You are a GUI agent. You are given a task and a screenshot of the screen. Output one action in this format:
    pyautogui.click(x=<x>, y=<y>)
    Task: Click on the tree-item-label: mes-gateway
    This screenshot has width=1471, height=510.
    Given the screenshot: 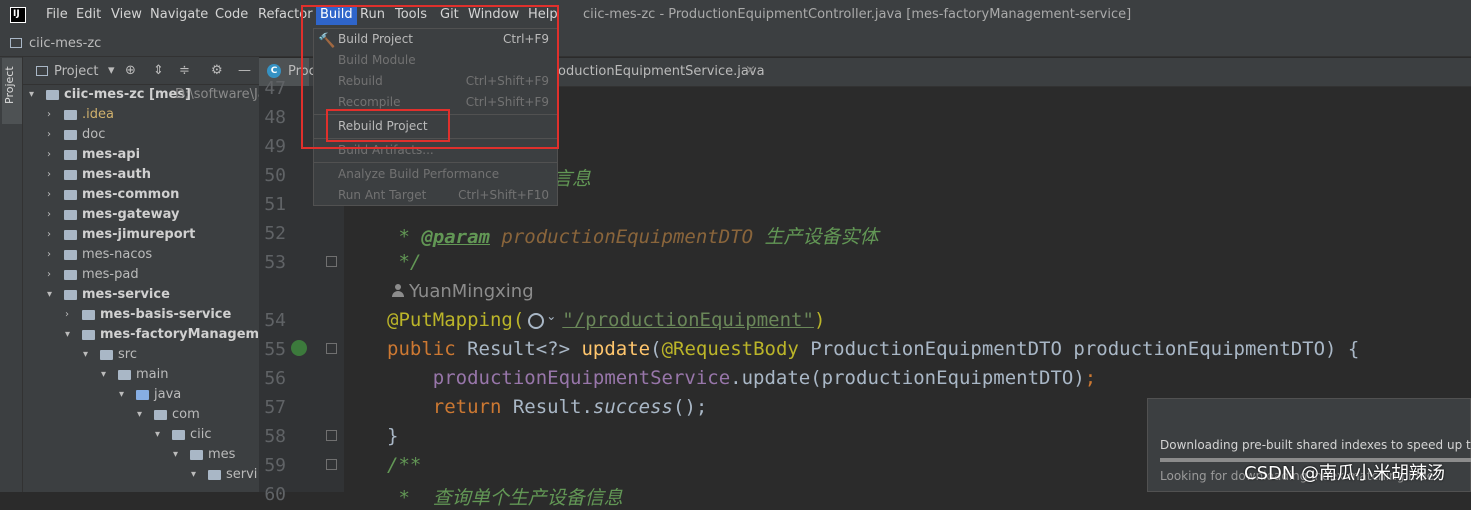 What is the action you would take?
    pyautogui.click(x=131, y=214)
    